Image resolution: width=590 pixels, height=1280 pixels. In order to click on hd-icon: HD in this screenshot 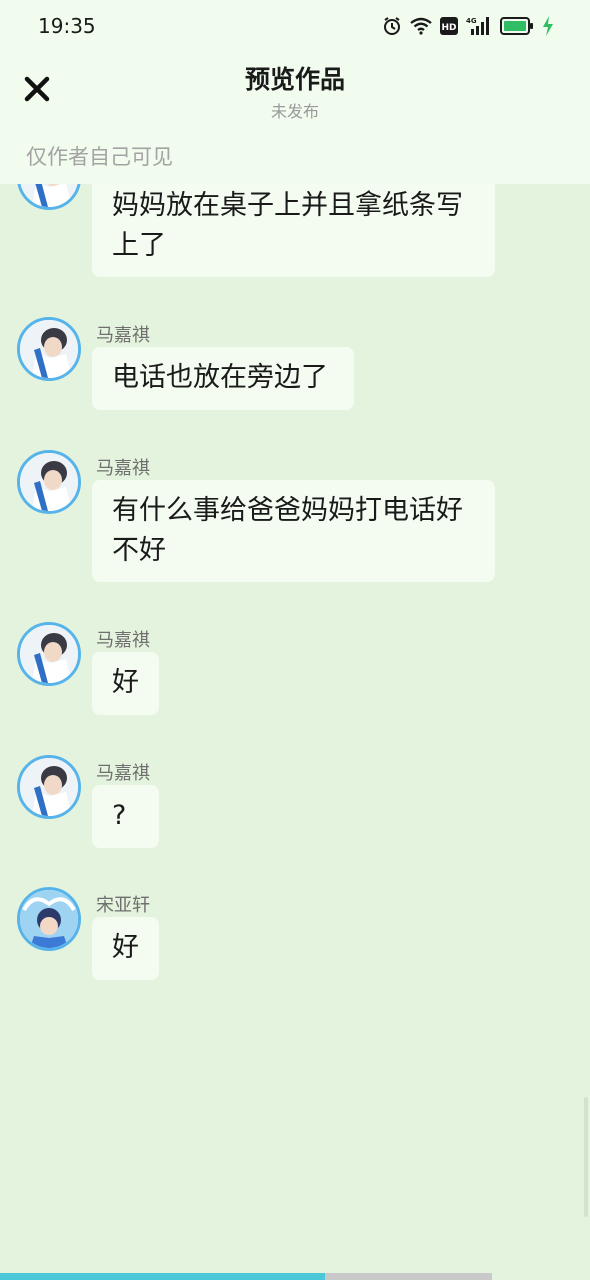, I will do `click(449, 26)`.